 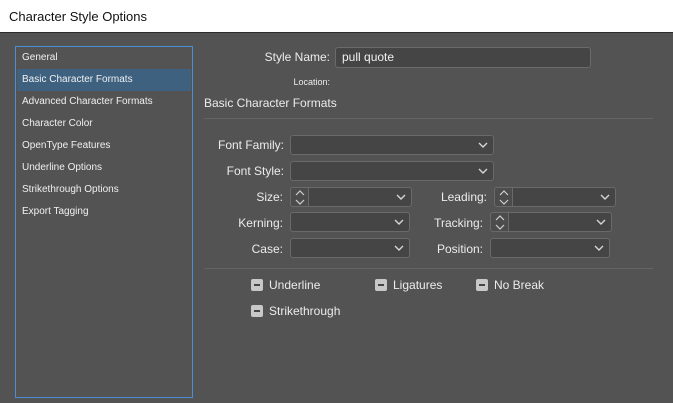 I want to click on ligatures-checkbox, so click(x=381, y=285).